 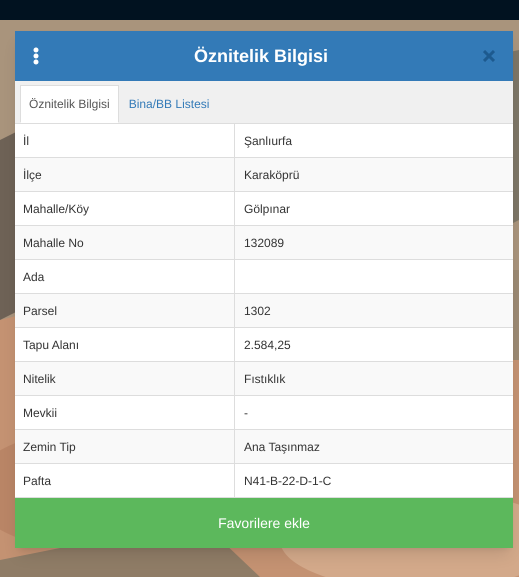 What do you see at coordinates (125, 174) in the screenshot?
I see `table-cell: İlçe` at bounding box center [125, 174].